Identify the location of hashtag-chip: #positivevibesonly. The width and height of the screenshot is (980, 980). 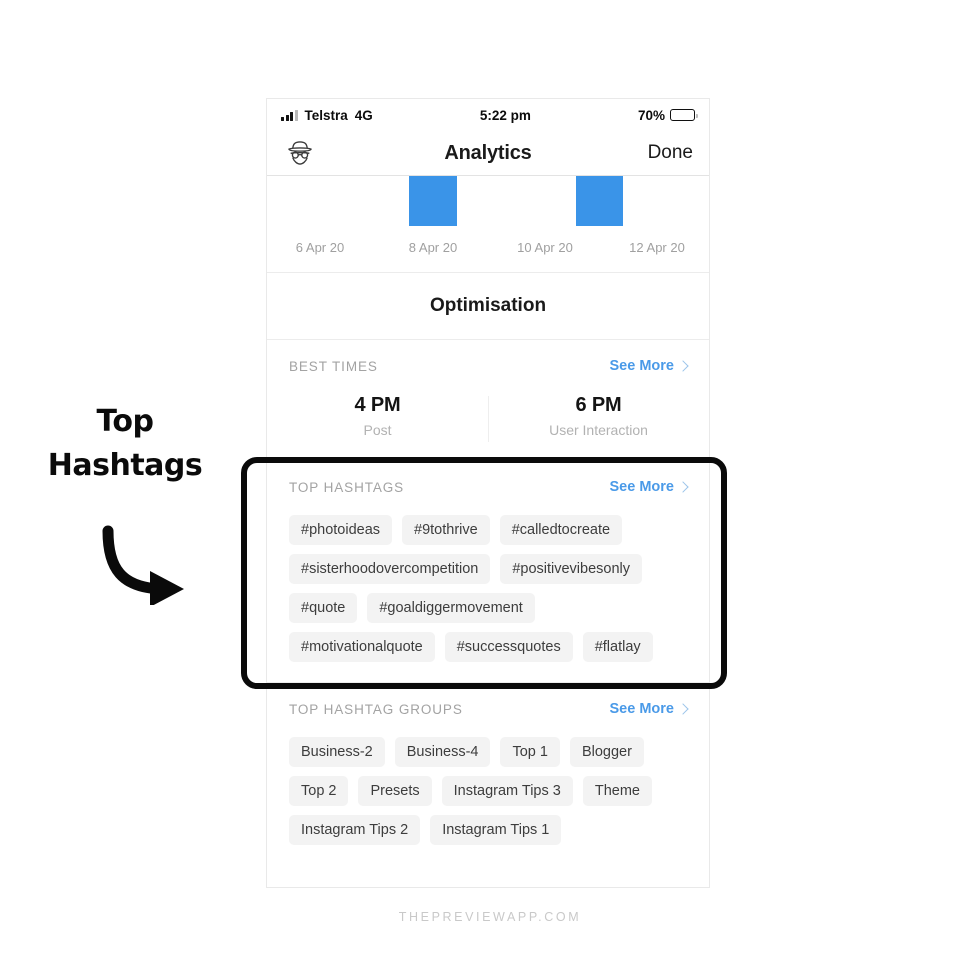
(571, 569).